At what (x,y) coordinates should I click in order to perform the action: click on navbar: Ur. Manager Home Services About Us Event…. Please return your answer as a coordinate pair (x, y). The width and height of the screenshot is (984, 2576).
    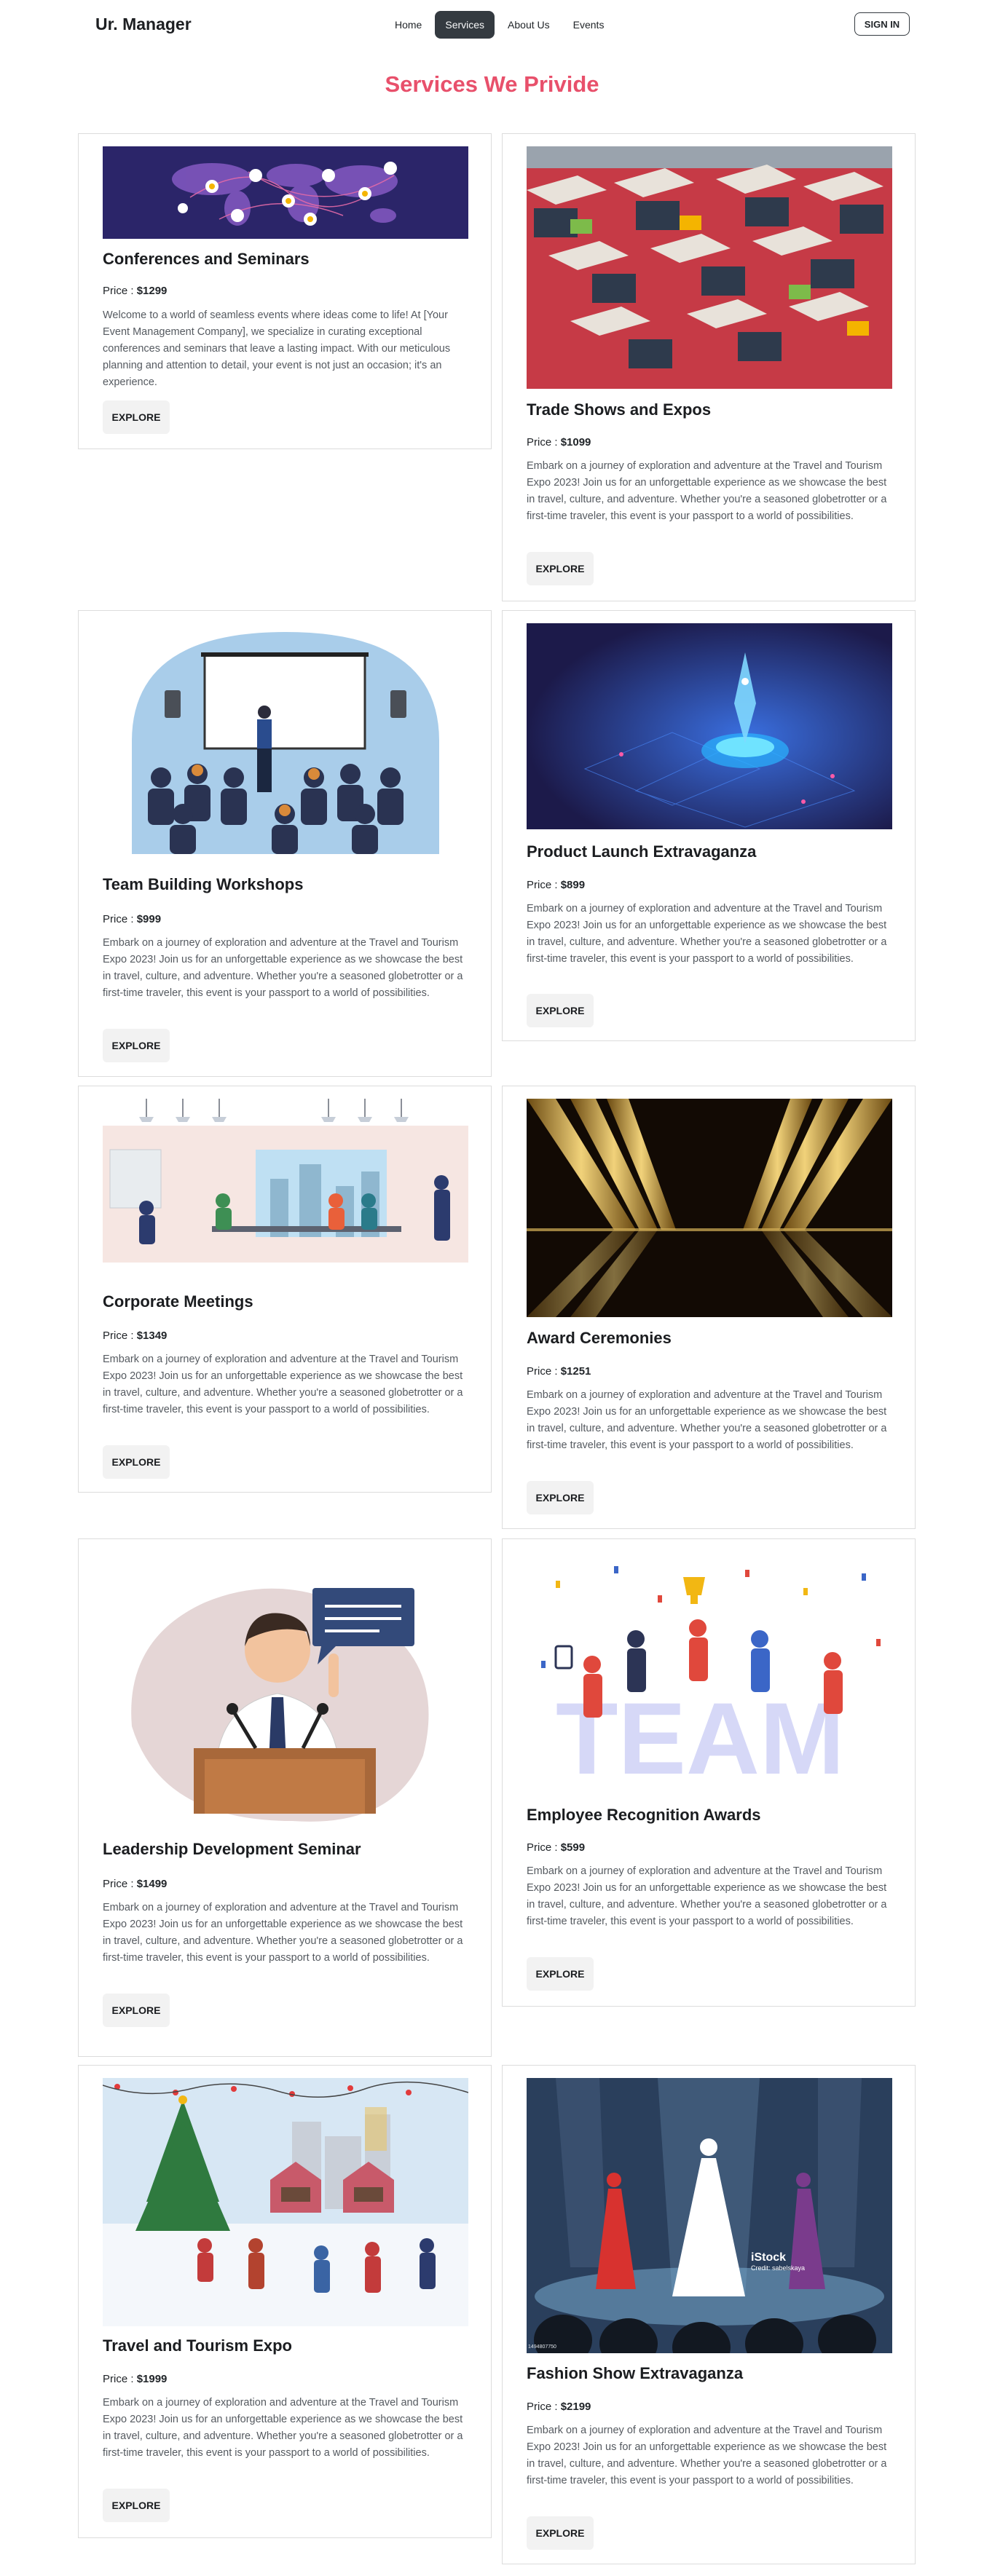
    Looking at the image, I should click on (492, 25).